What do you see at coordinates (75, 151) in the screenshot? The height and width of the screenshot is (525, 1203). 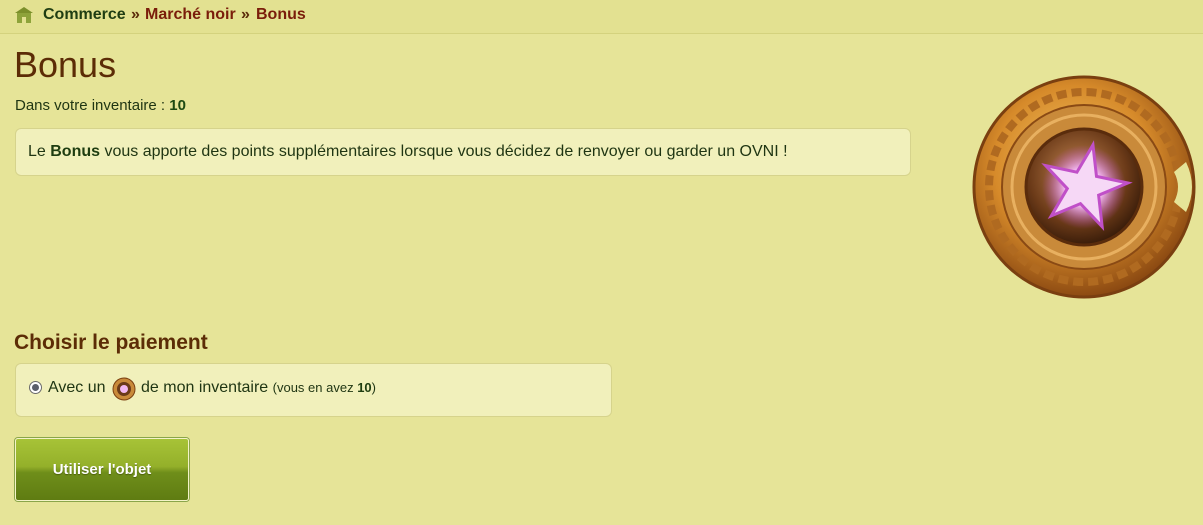 I see `description-item-name: Bonus` at bounding box center [75, 151].